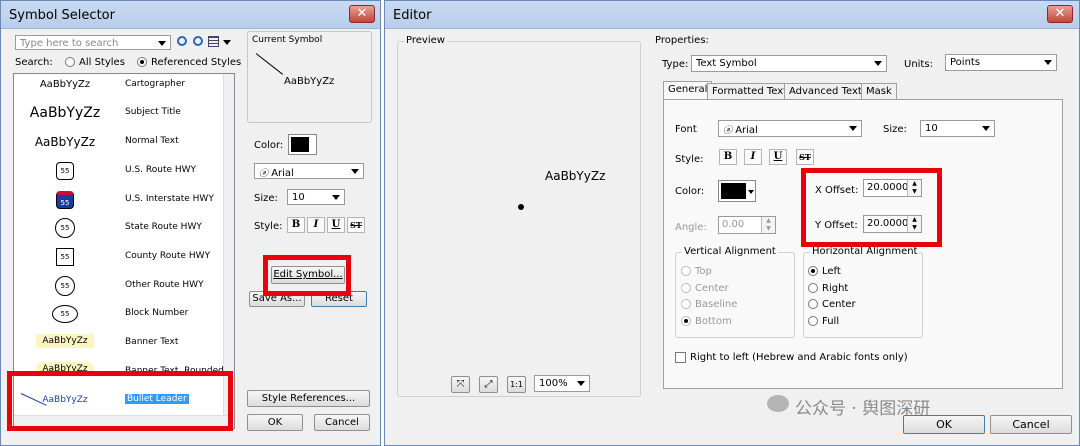 This screenshot has height=446, width=1080. Describe the element at coordinates (768, 225) in the screenshot. I see `spin-arrows-icon: ▲ ▼` at that location.